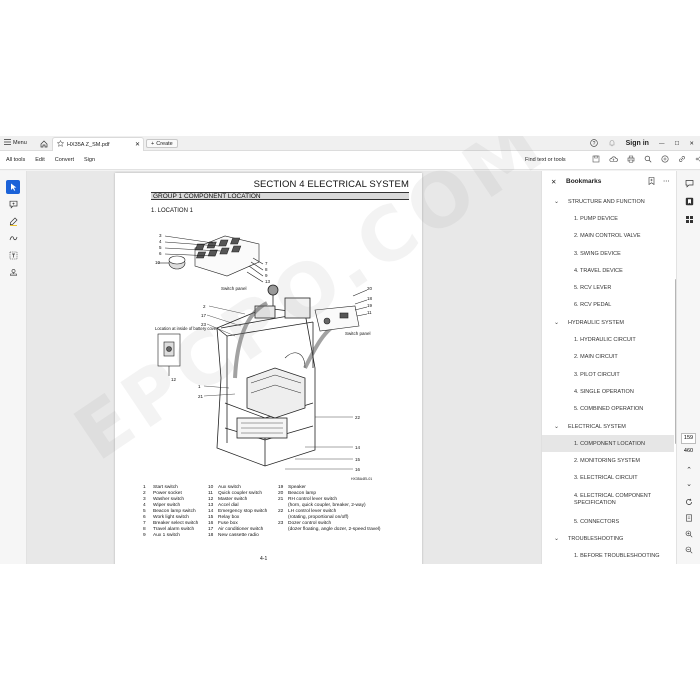  I want to click on callout-23: 23, so click(204, 324).